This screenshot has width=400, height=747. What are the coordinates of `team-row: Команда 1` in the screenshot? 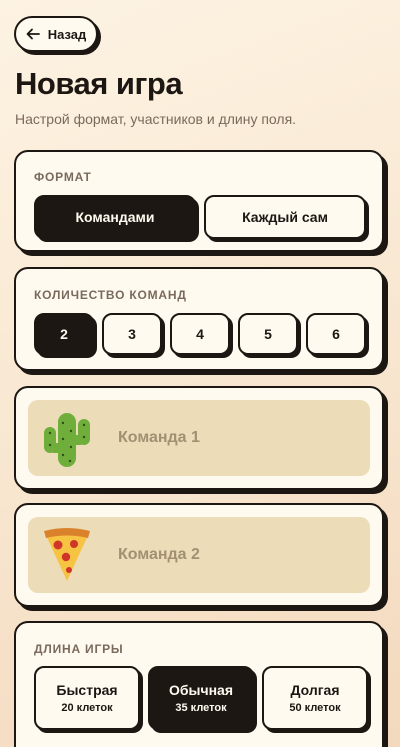 It's located at (199, 438).